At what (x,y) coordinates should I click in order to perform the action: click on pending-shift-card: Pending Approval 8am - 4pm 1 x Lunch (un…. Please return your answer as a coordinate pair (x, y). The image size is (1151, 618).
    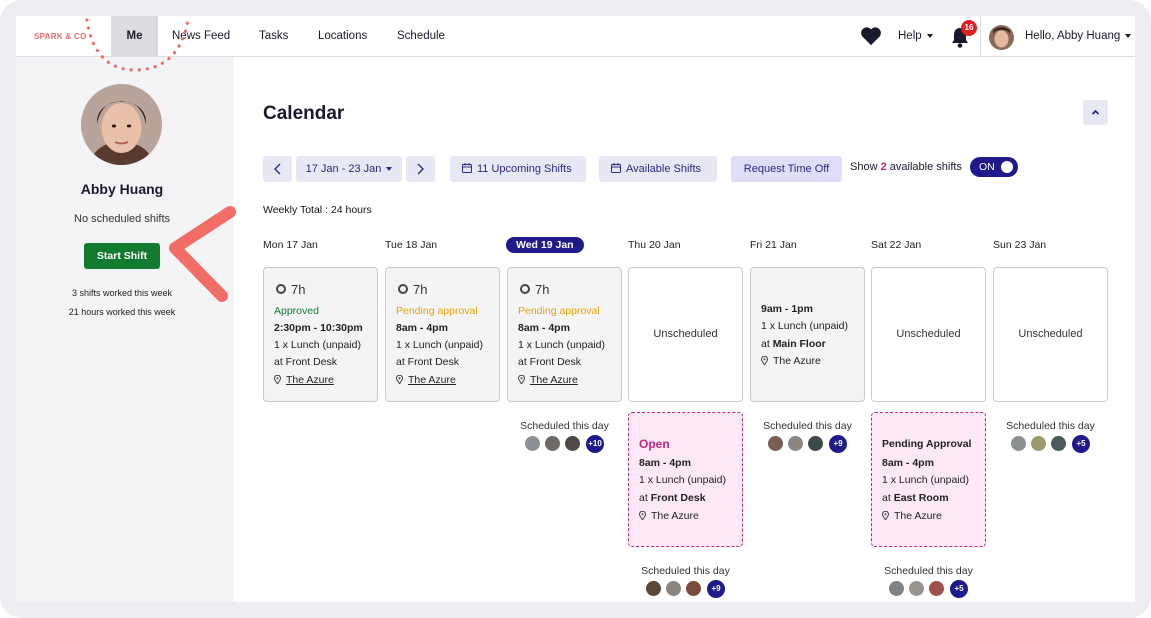
    Looking at the image, I should click on (928, 479).